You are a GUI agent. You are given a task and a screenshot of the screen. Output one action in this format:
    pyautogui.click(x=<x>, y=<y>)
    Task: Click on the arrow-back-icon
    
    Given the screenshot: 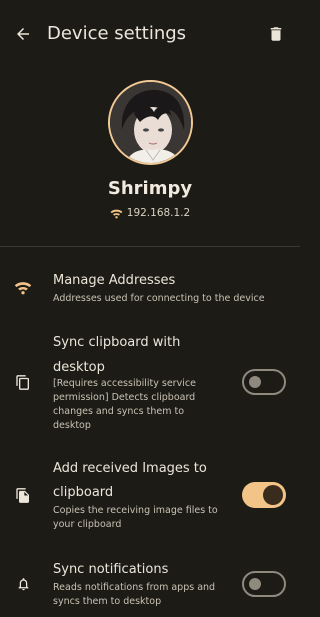 What is the action you would take?
    pyautogui.click(x=23, y=34)
    